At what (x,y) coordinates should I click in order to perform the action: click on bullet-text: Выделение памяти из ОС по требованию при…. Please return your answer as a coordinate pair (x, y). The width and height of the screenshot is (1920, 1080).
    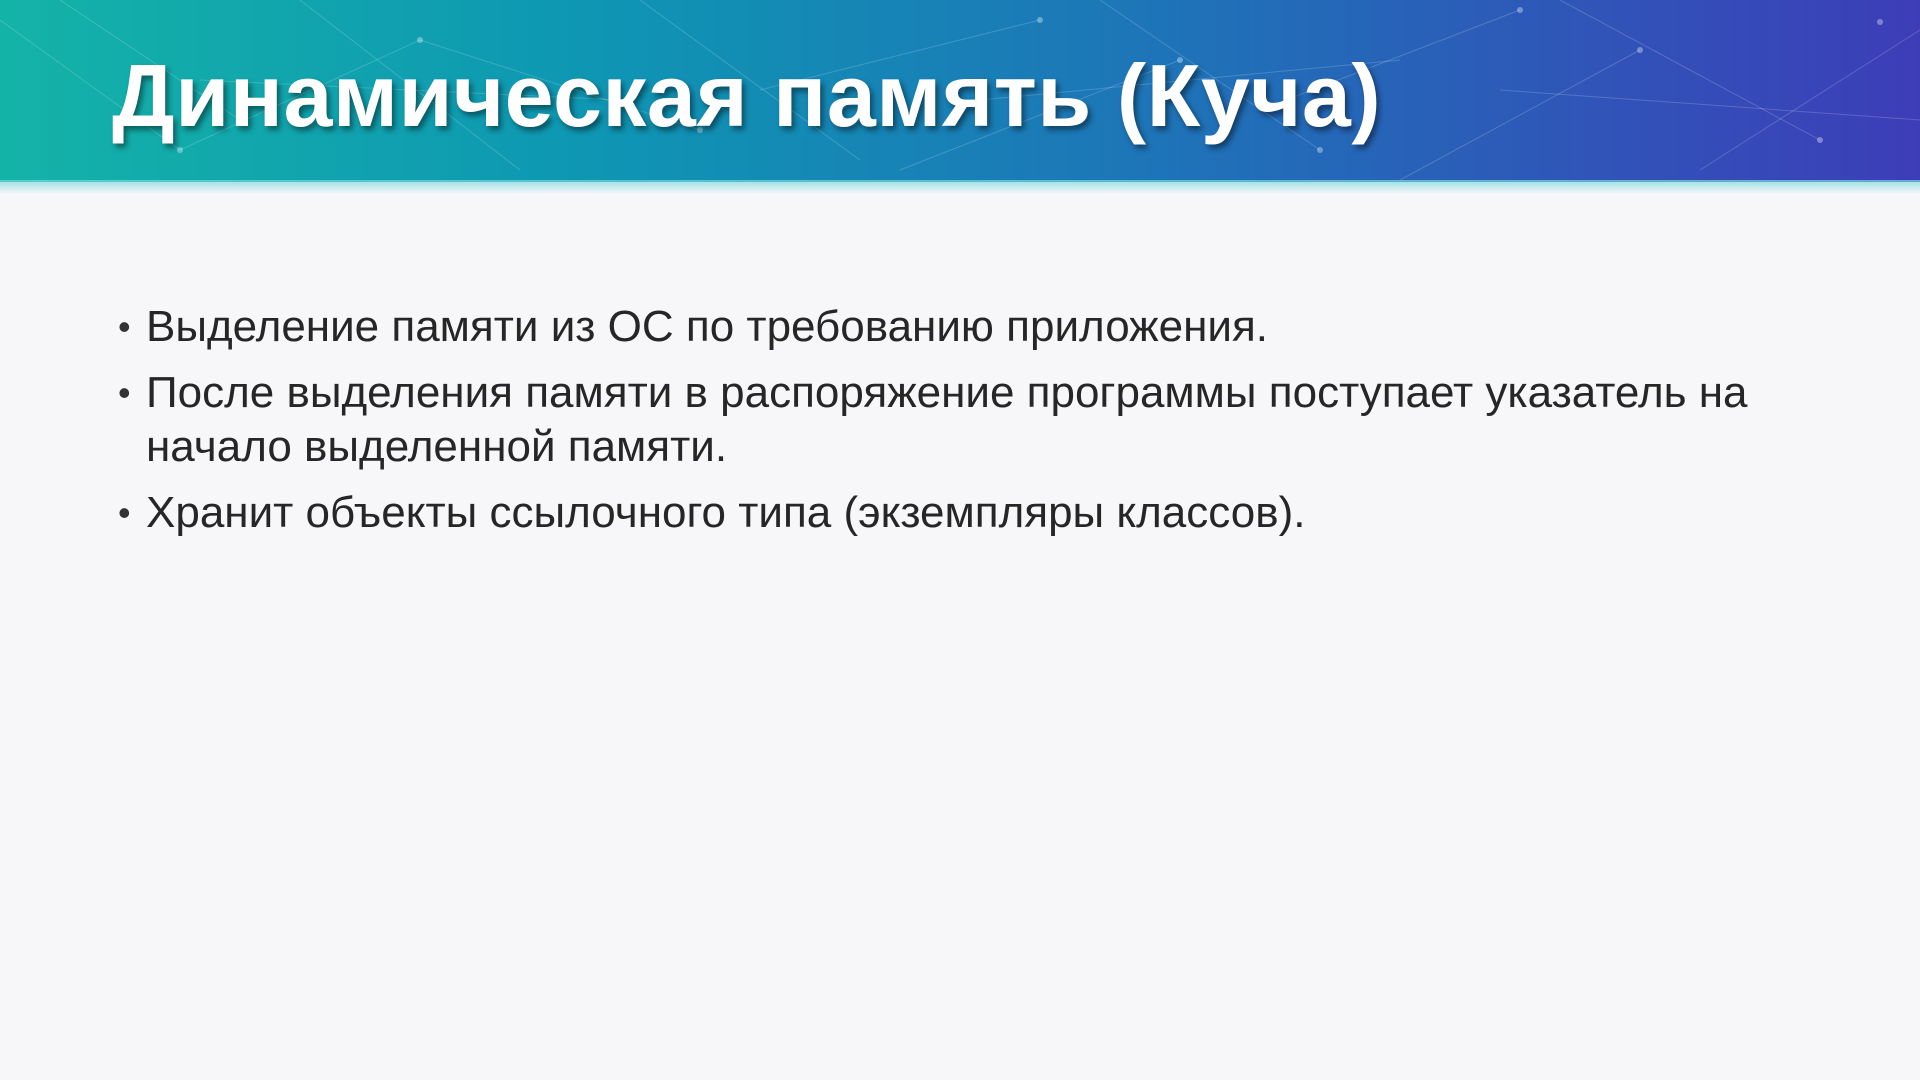
    Looking at the image, I should click on (707, 326).